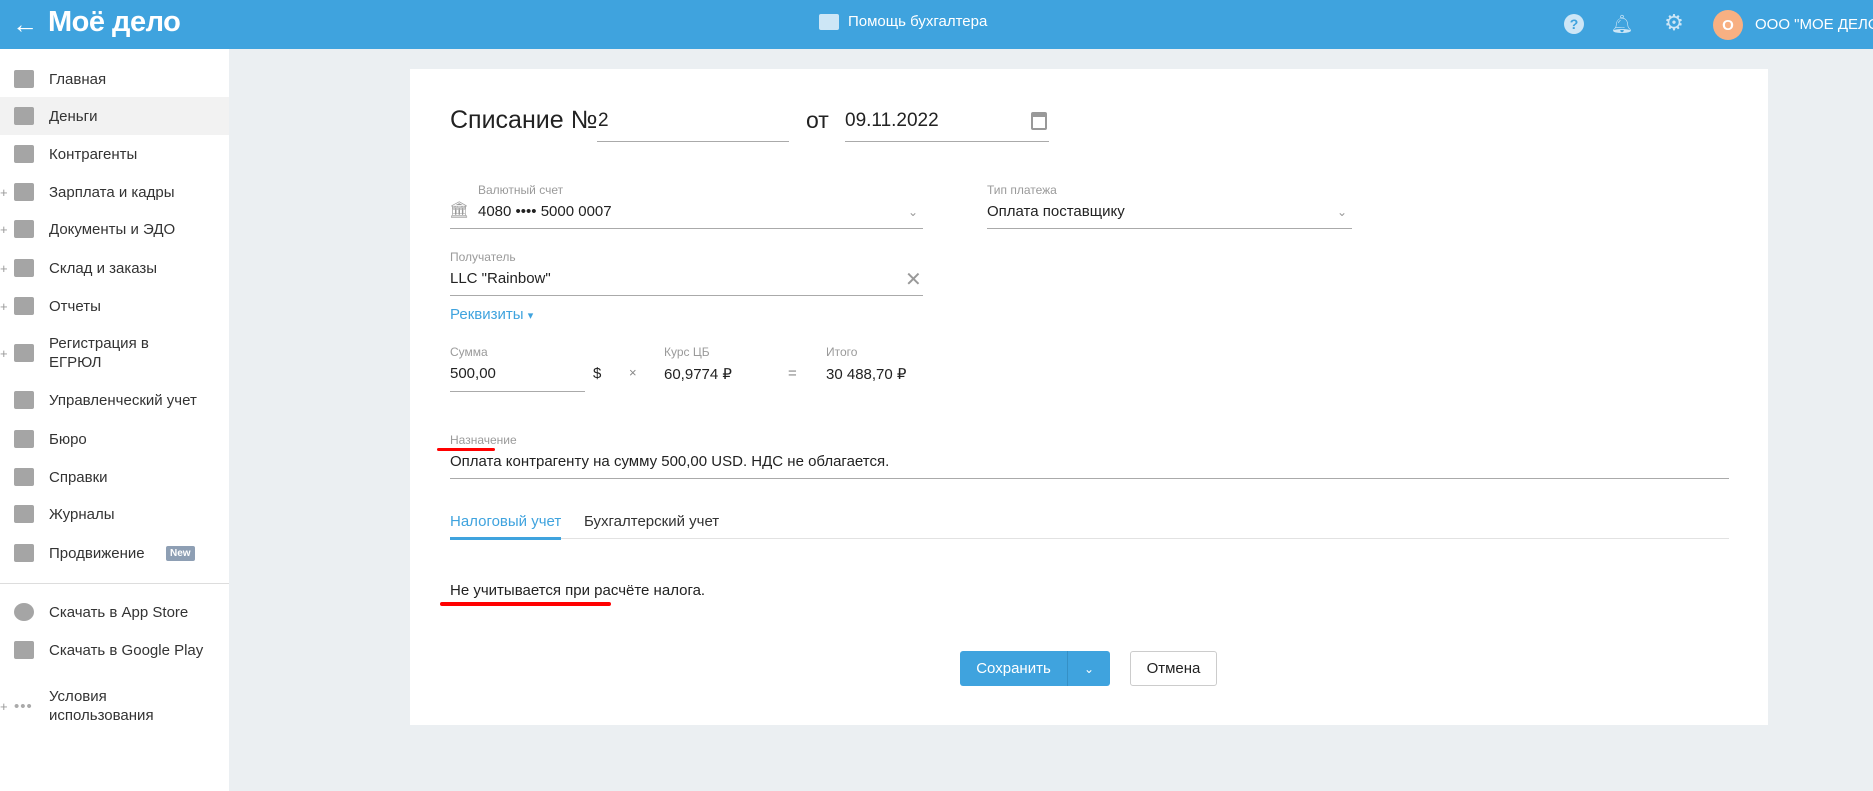 Image resolution: width=1873 pixels, height=791 pixels. I want to click on sidebar-item-label: Главная, so click(78, 79).